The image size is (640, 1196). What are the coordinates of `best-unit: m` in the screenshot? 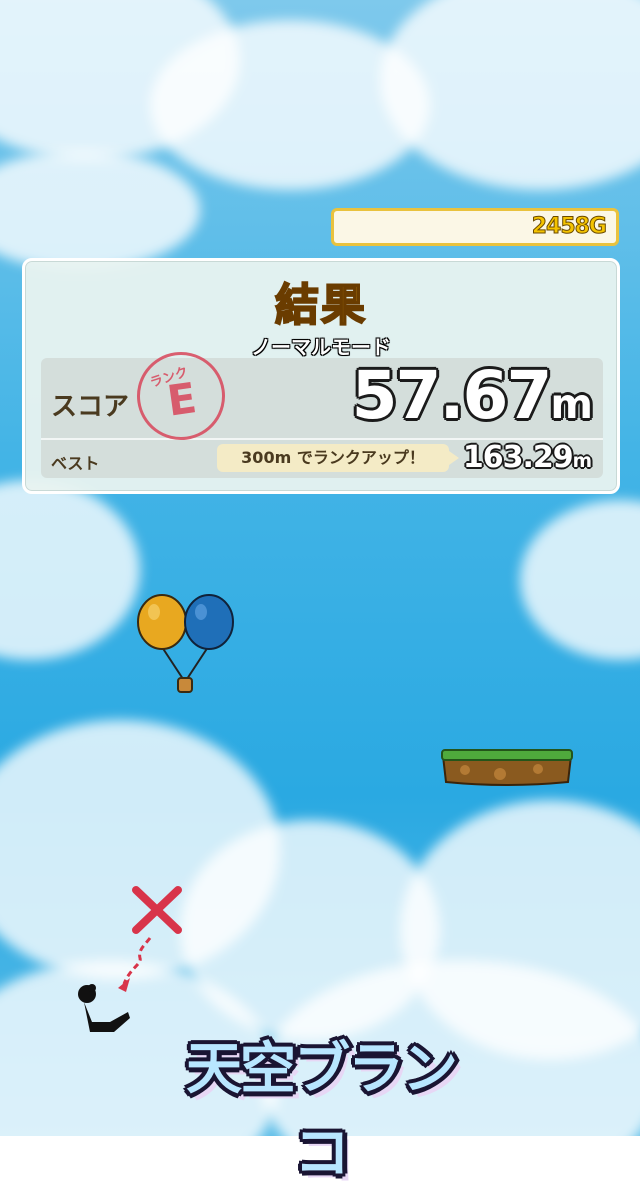 It's located at (582, 461).